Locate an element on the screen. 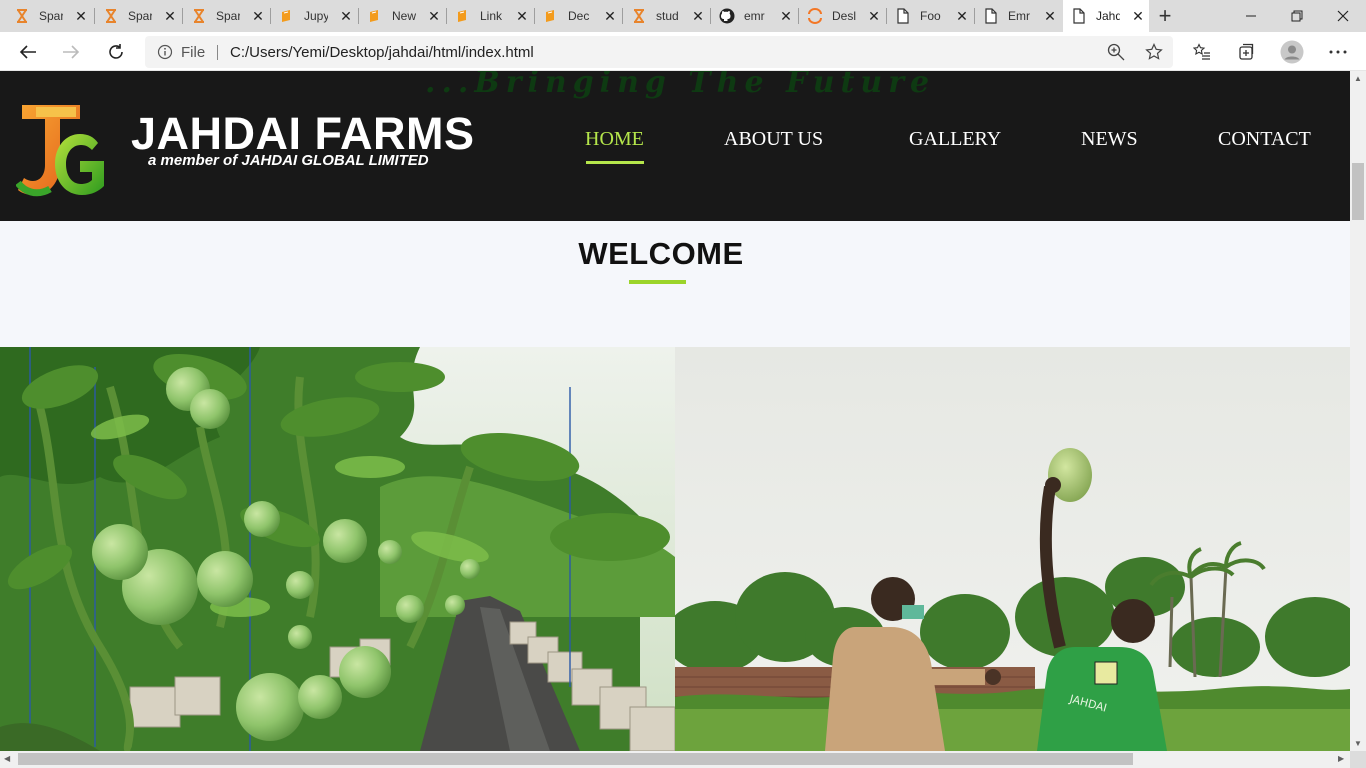 The width and height of the screenshot is (1366, 768). browser-tab: Desl ✕ is located at coordinates (843, 16).